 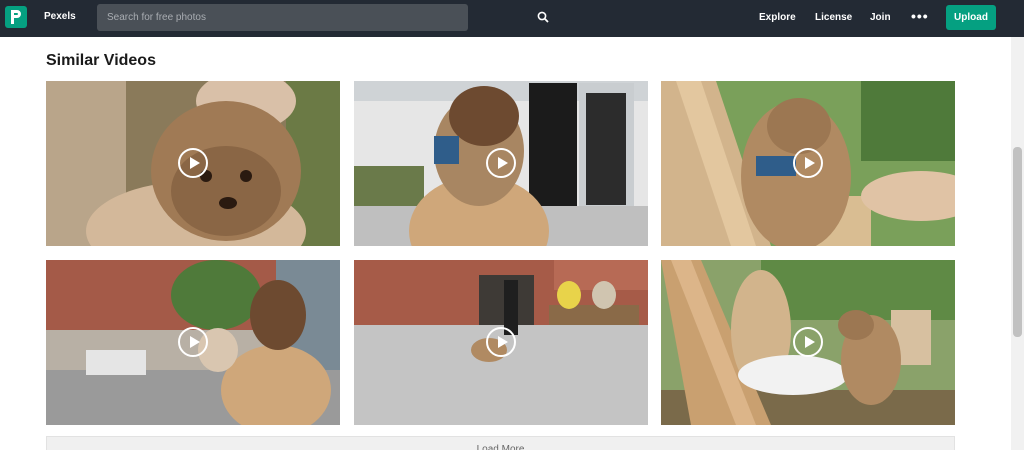 I want to click on brand-name: Pexels, so click(x=60, y=16).